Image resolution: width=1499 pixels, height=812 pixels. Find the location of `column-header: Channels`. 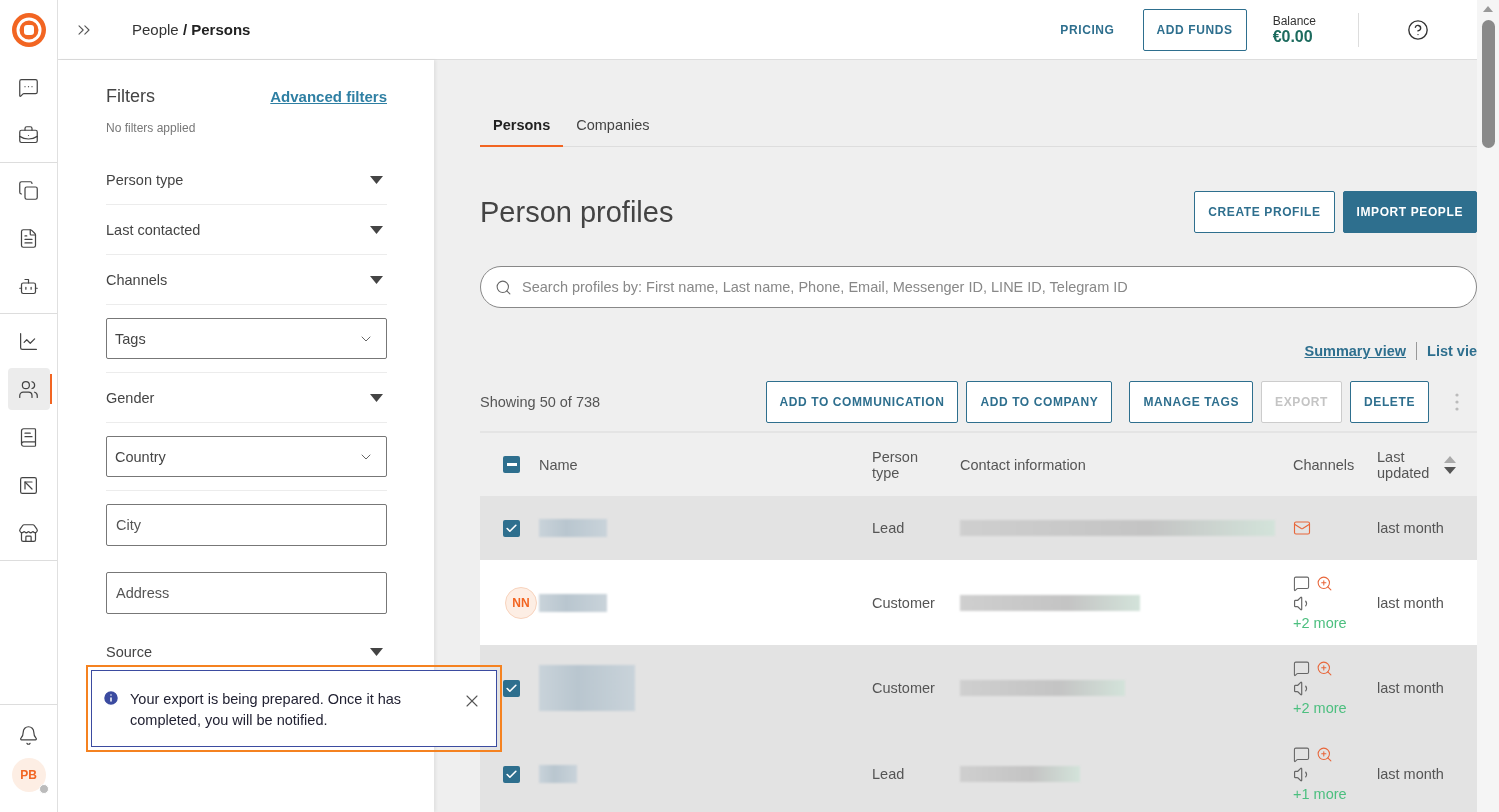

column-header: Channels is located at coordinates (1324, 464).